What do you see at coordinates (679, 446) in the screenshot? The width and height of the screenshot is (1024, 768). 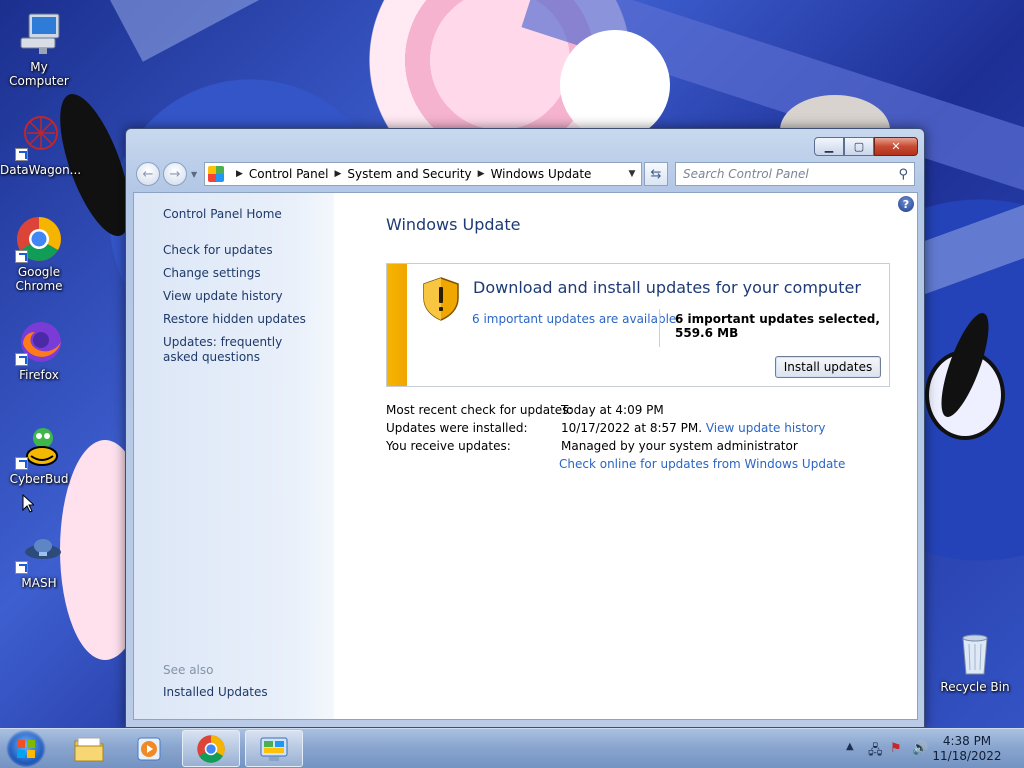 I see `receive-value: Managed by your system administrator` at bounding box center [679, 446].